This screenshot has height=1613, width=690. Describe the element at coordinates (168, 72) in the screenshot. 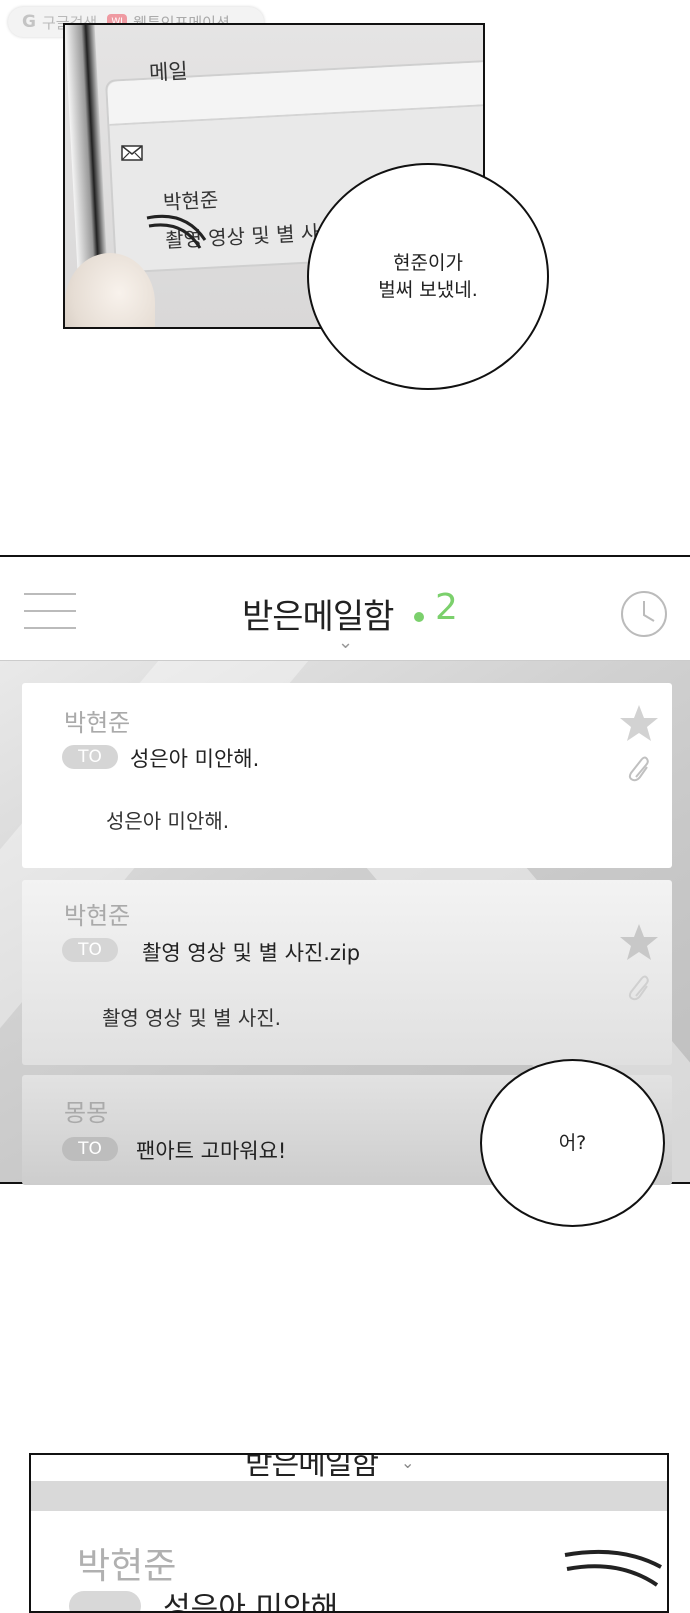

I see `notification-title: 메일` at that location.